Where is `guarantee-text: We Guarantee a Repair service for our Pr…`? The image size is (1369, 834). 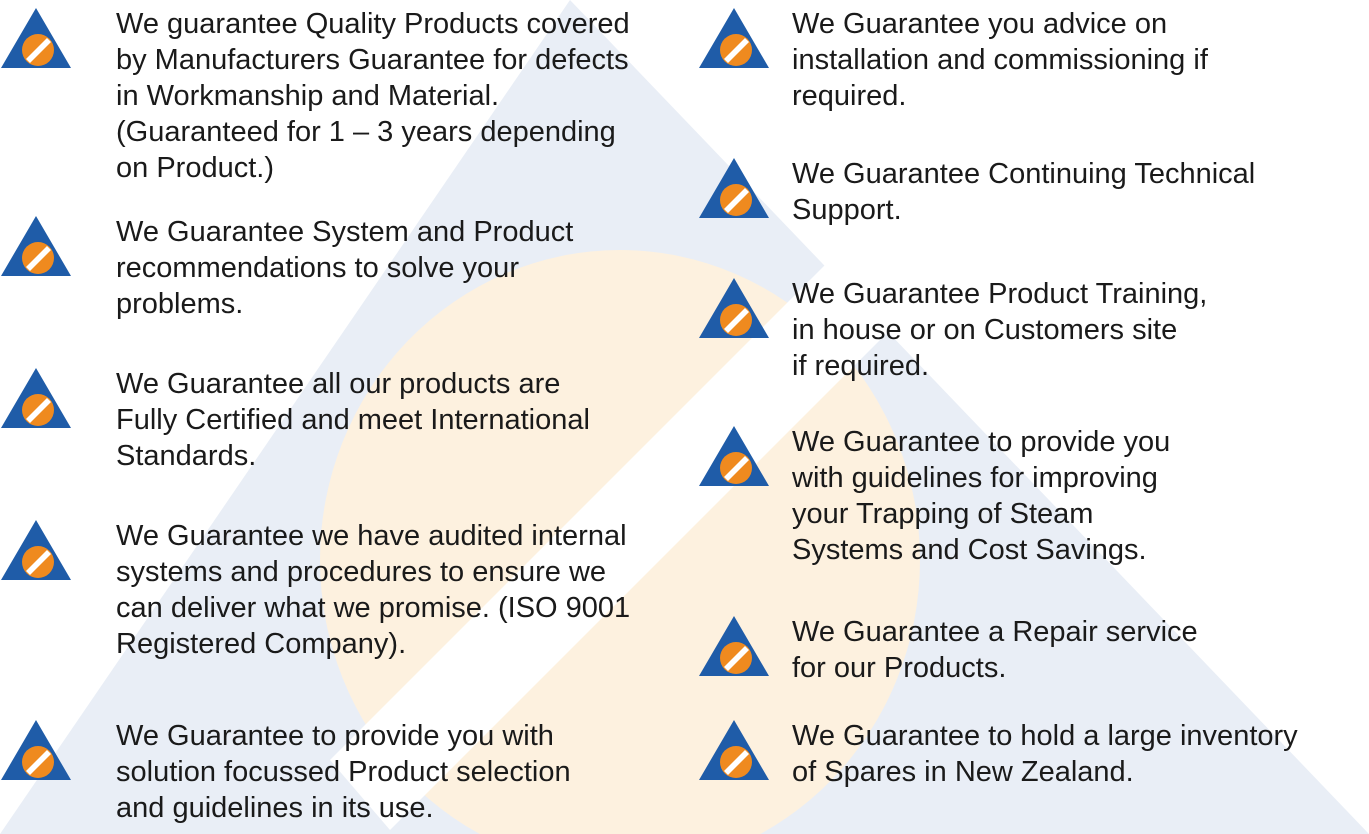 guarantee-text: We Guarantee a Repair service for our Pr… is located at coordinates (995, 650).